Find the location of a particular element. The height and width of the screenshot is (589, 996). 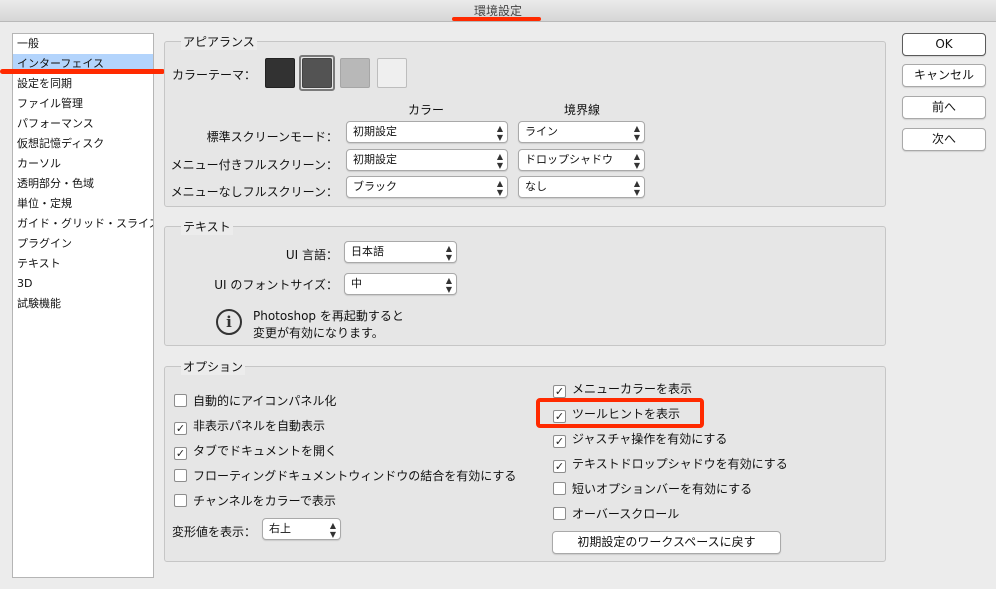

standard-screen-border-value: ライン is located at coordinates (541, 131).